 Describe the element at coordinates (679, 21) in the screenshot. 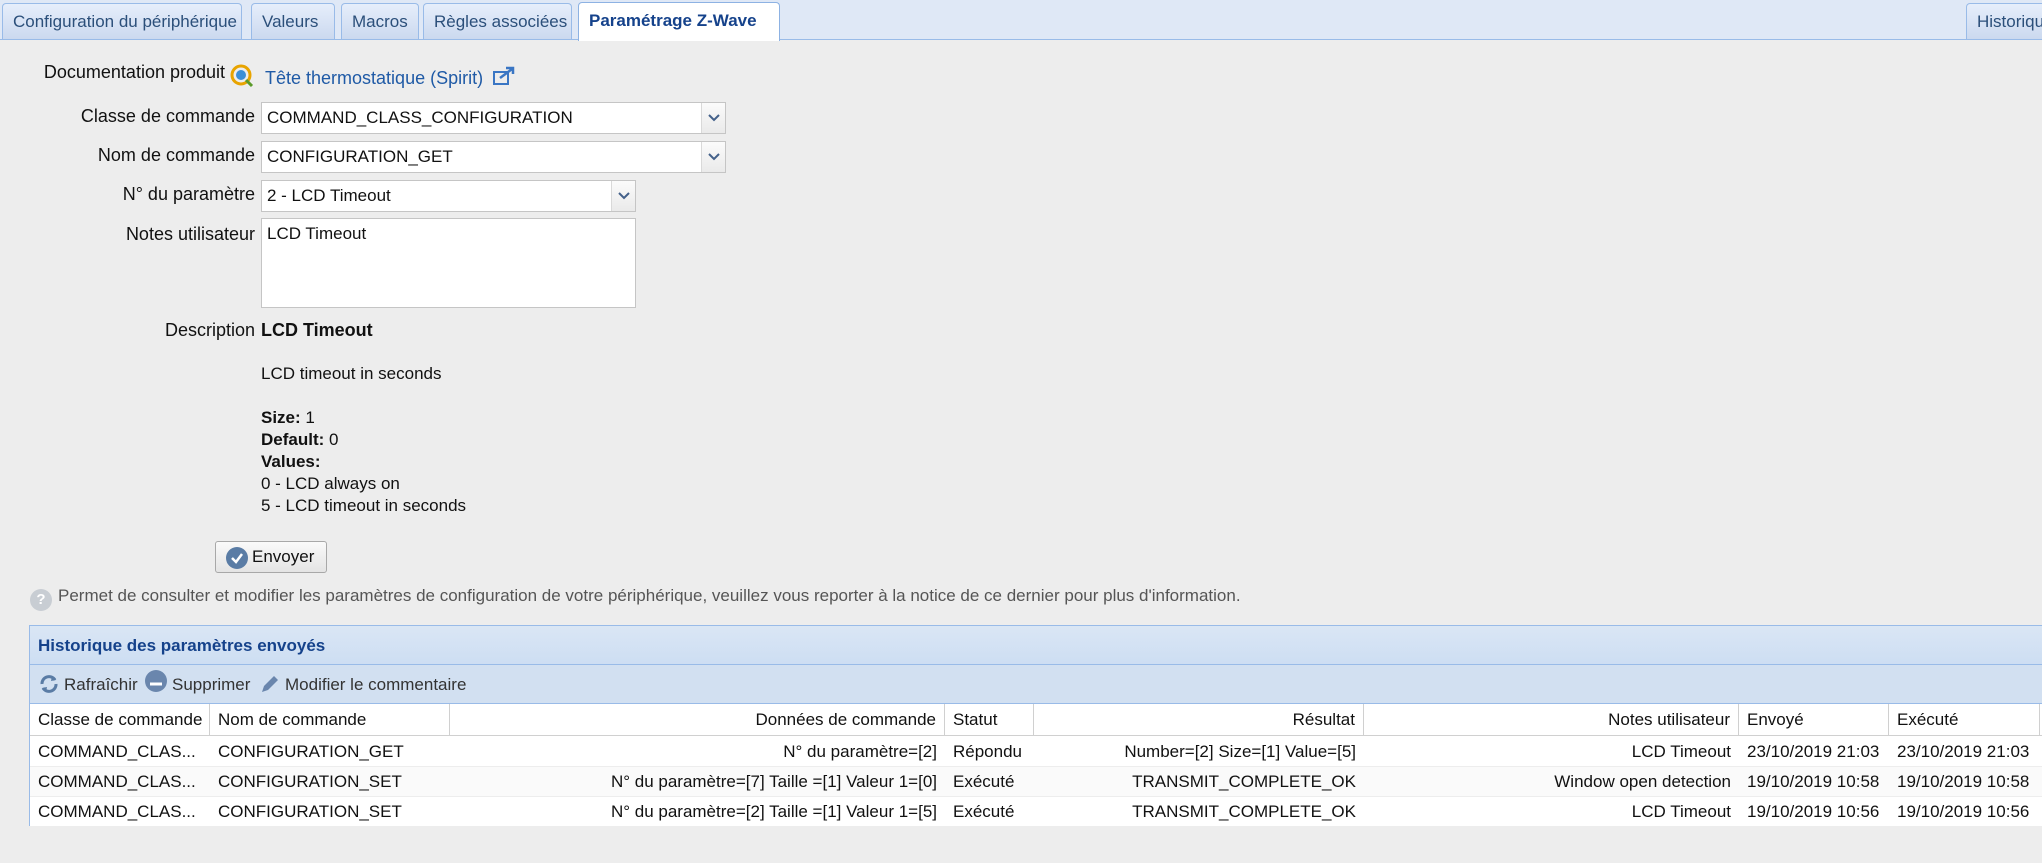

I see `tab-zwave-settings: Paramétrage Z-Wave` at that location.